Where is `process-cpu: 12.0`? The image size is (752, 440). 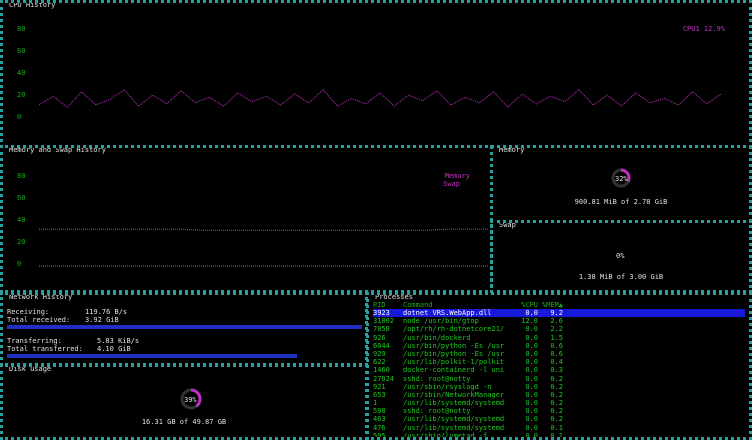 process-cpu: 12.0 is located at coordinates (529, 321).